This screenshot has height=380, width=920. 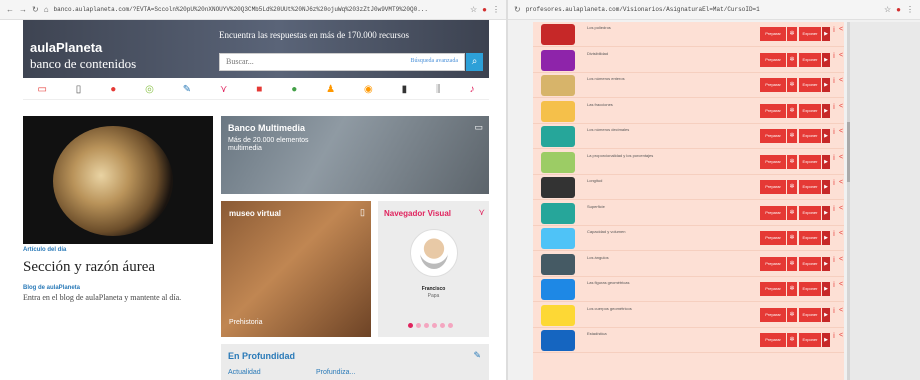 I want to click on navegador-card: Navegador Visual ⋎ Francisco Papa, so click(x=433, y=269).